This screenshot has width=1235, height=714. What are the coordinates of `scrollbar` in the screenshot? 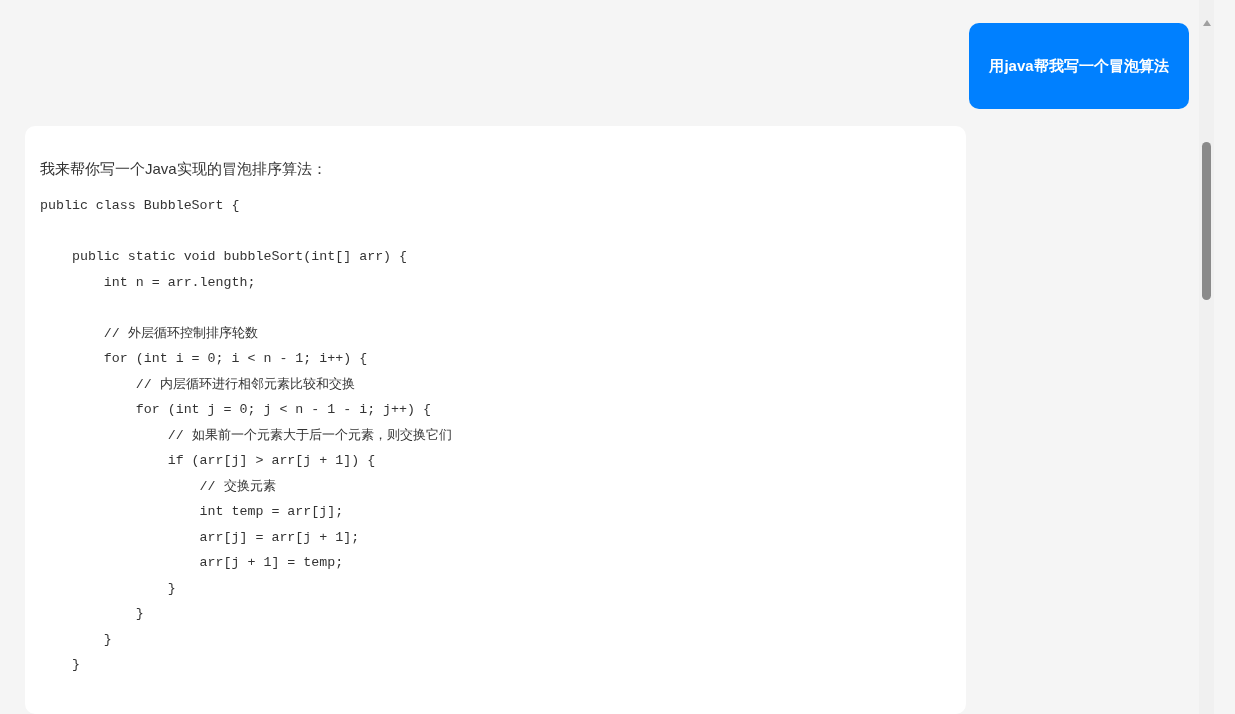 It's located at (1206, 357).